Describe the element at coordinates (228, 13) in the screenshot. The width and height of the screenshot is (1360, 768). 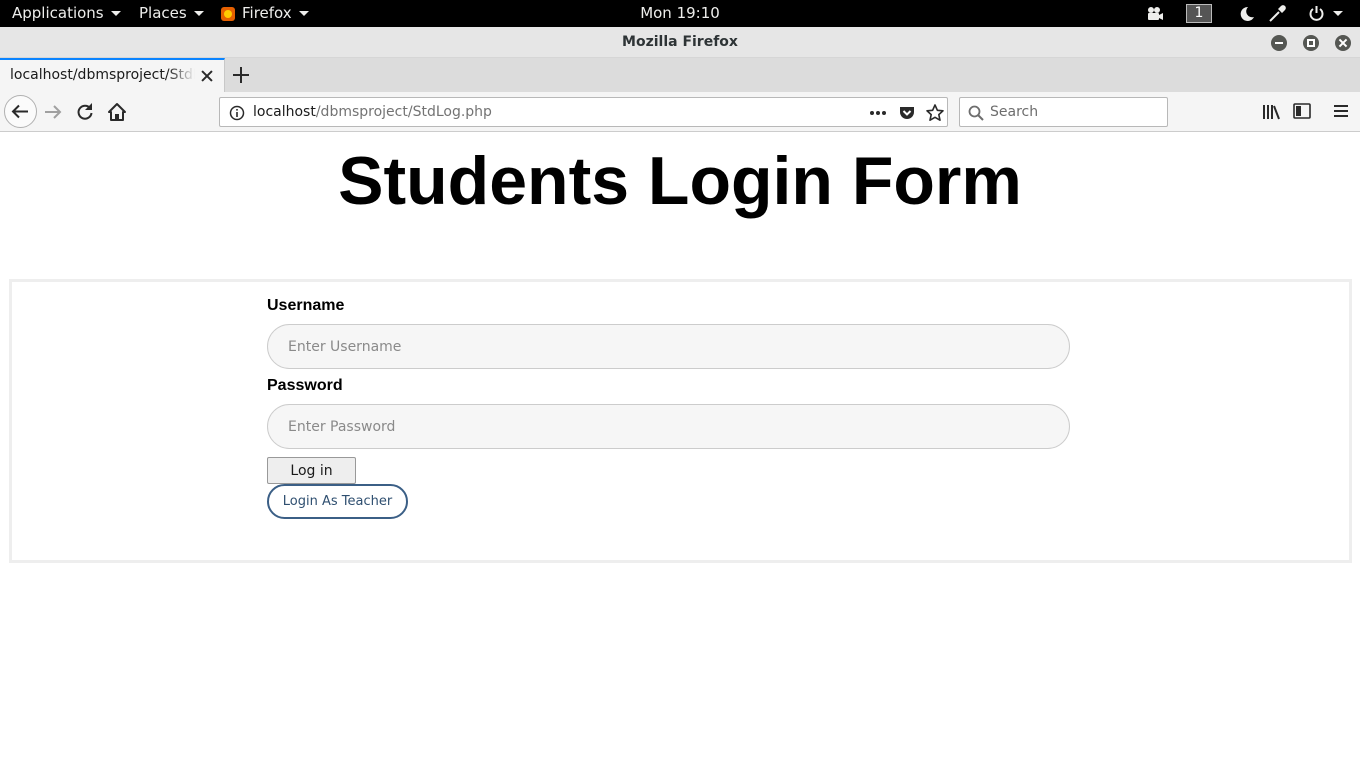
I see `firefox-icon` at that location.